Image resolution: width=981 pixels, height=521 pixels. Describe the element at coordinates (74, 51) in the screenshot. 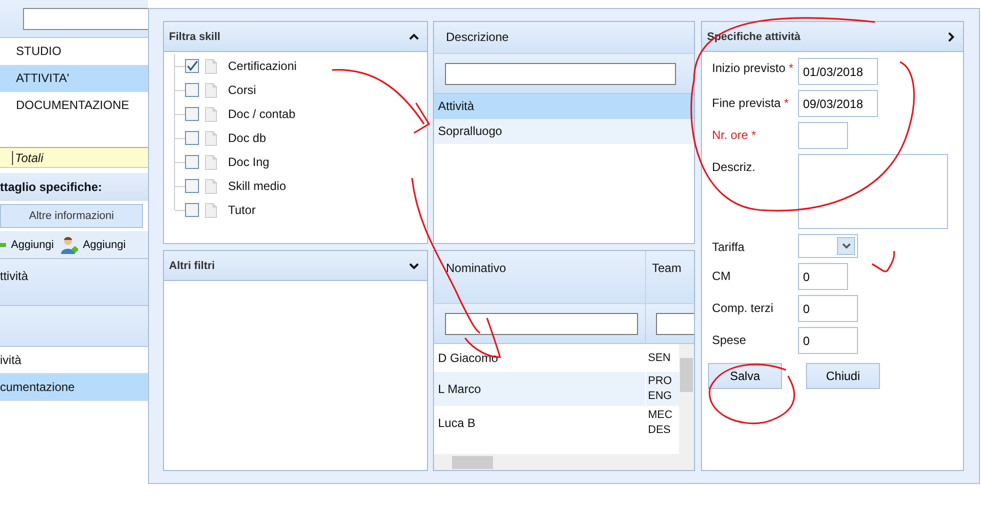

I see `menu-item: STUDIO` at that location.